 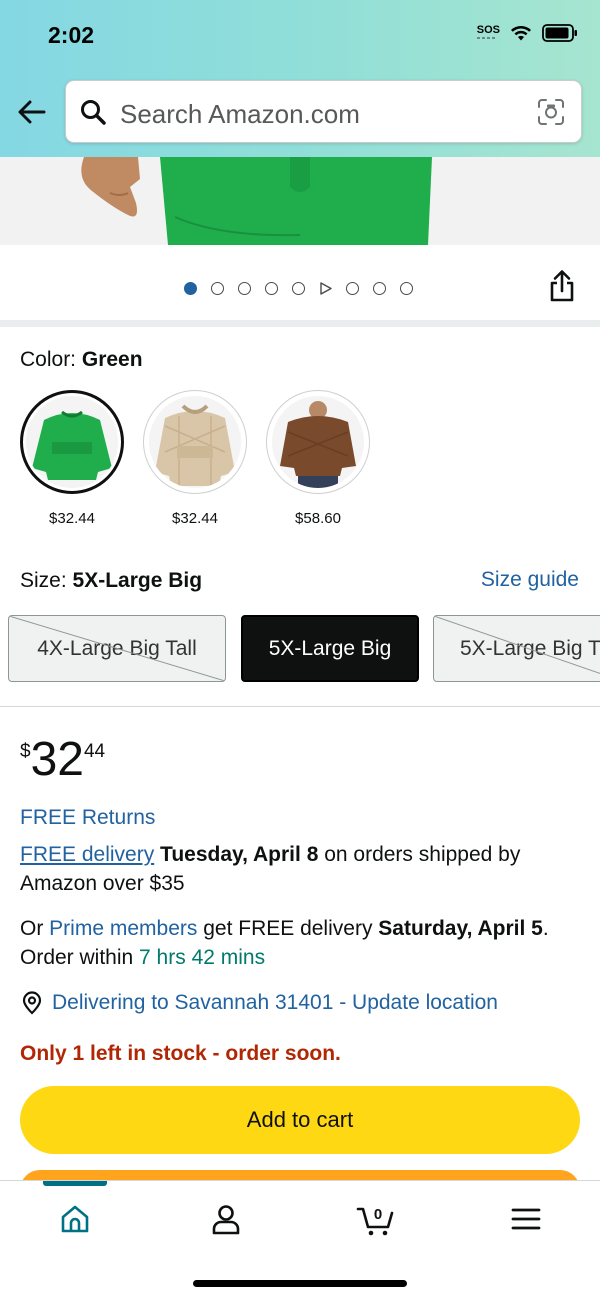 I want to click on size-option-label: 5X-Large Big, so click(x=330, y=648).